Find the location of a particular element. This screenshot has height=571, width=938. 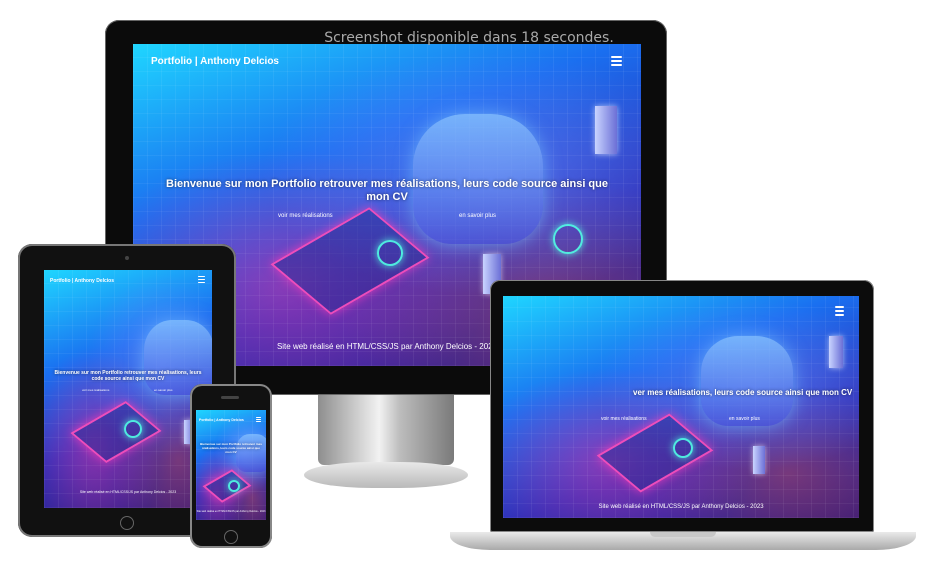

tablet-camera is located at coordinates (127, 258).